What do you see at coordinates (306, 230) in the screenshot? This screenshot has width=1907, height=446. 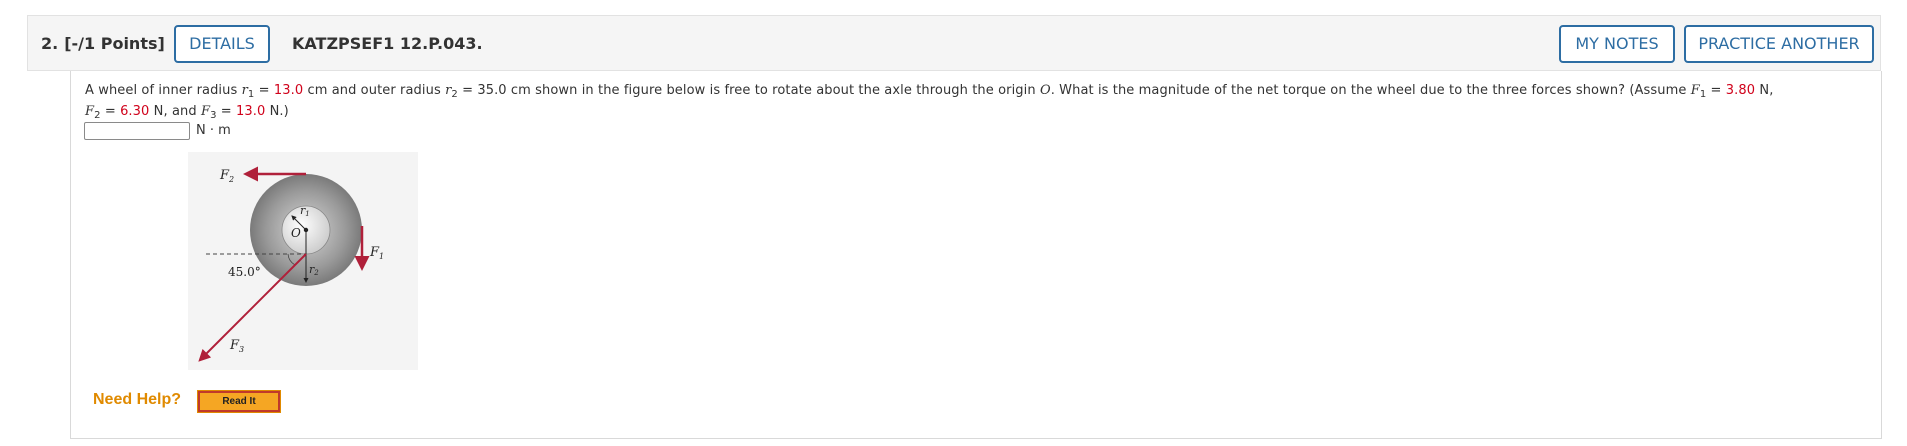 I see `origin-point` at bounding box center [306, 230].